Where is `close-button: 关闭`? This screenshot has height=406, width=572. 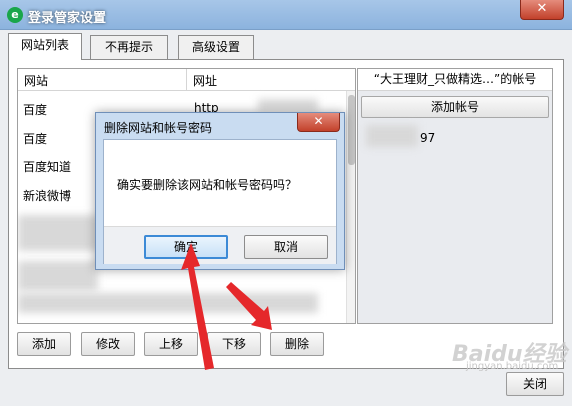
close-button: 关闭 is located at coordinates (535, 384).